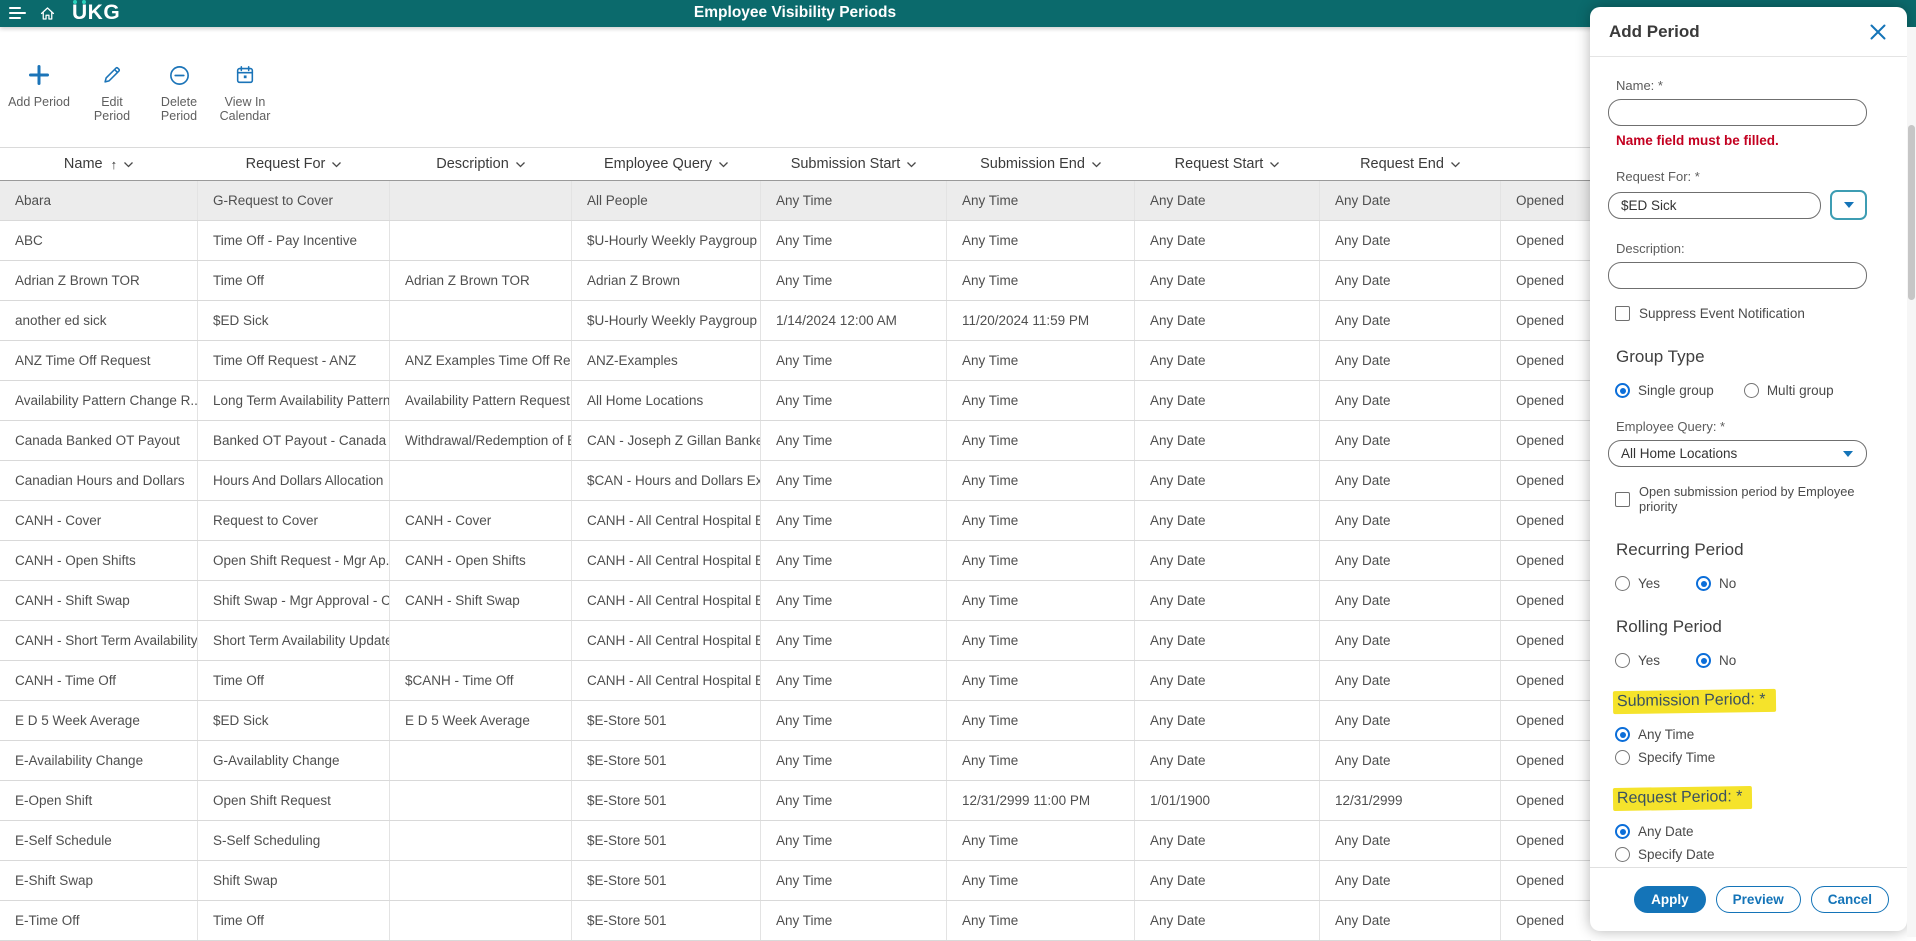  What do you see at coordinates (39, 85) in the screenshot?
I see `add-period-button: Add Period` at bounding box center [39, 85].